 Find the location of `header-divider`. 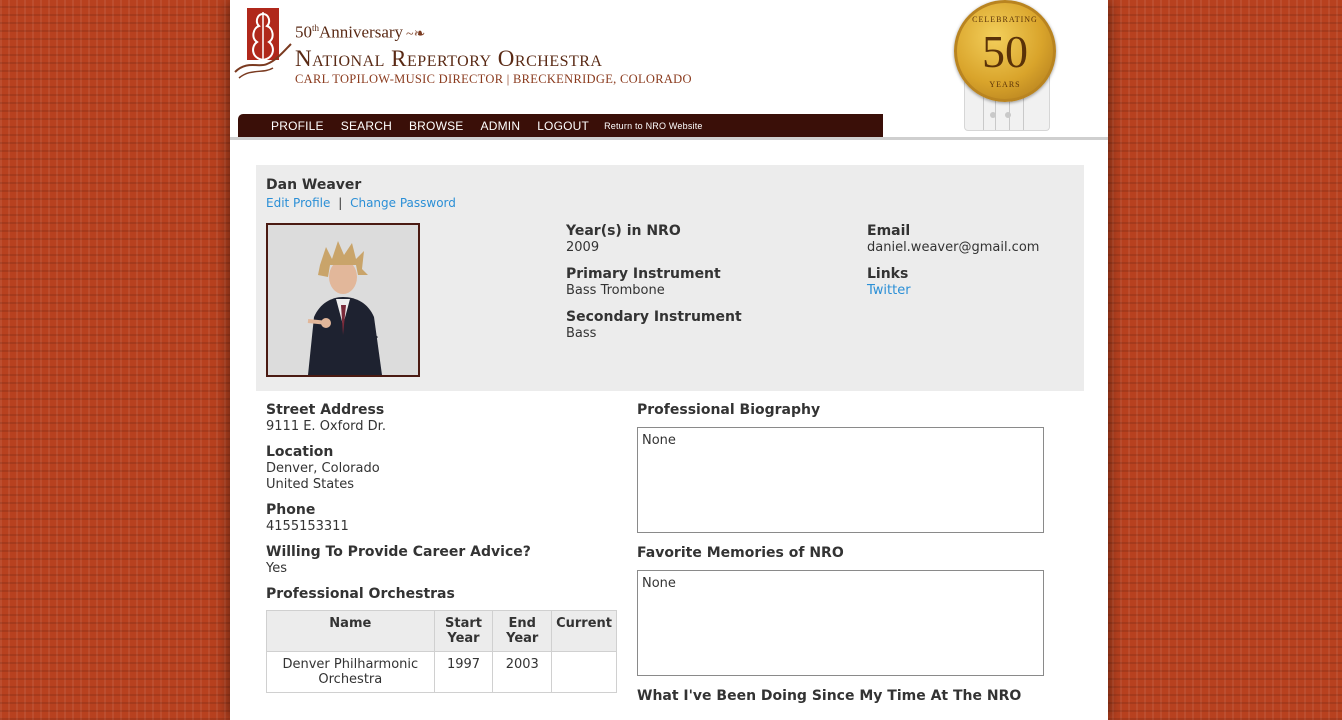

header-divider is located at coordinates (669, 138).